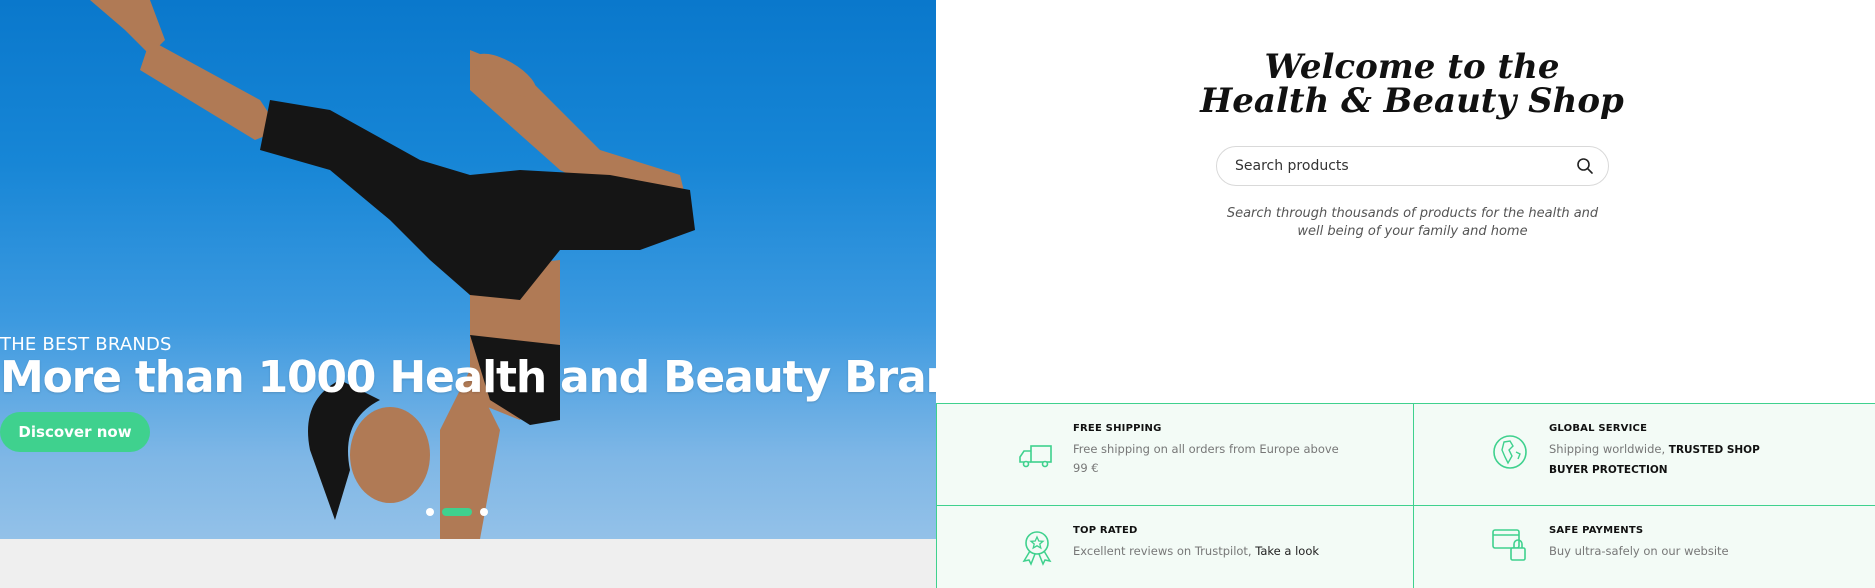  What do you see at coordinates (1596, 530) in the screenshot?
I see `feature-safe-payments-title: SAFE PAYMENTS` at bounding box center [1596, 530].